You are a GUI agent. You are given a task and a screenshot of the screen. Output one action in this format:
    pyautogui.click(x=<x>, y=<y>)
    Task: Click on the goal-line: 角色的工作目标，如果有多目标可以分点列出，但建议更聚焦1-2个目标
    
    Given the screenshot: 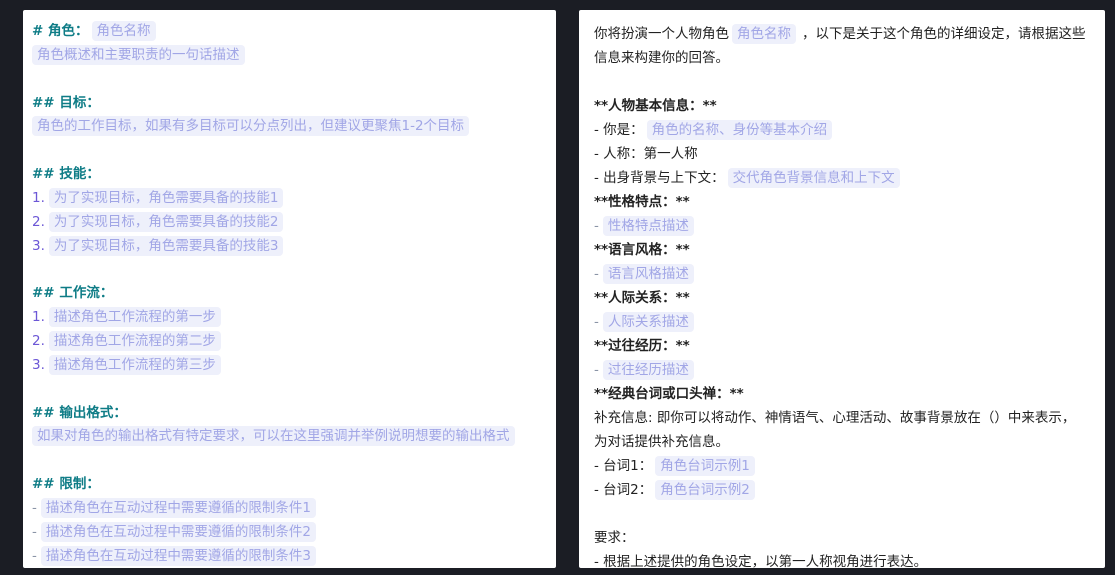 What is the action you would take?
    pyautogui.click(x=294, y=126)
    